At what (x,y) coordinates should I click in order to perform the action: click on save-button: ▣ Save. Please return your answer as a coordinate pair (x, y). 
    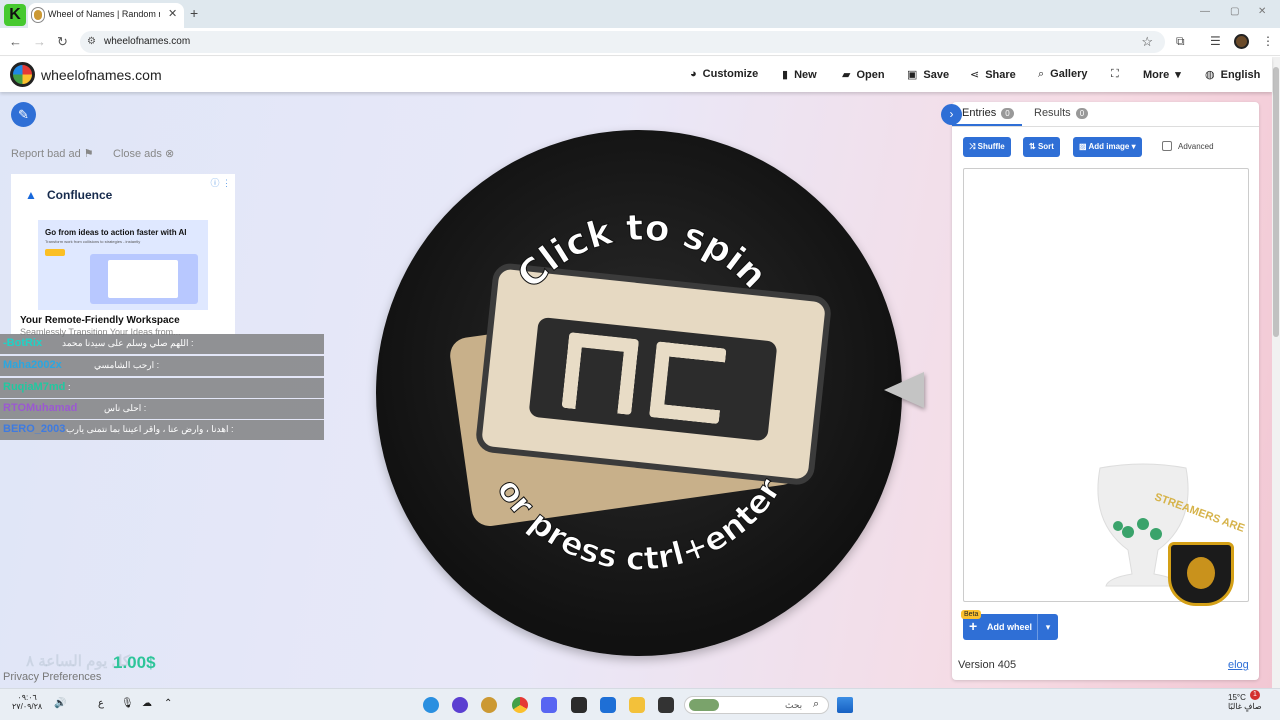
    Looking at the image, I should click on (928, 74).